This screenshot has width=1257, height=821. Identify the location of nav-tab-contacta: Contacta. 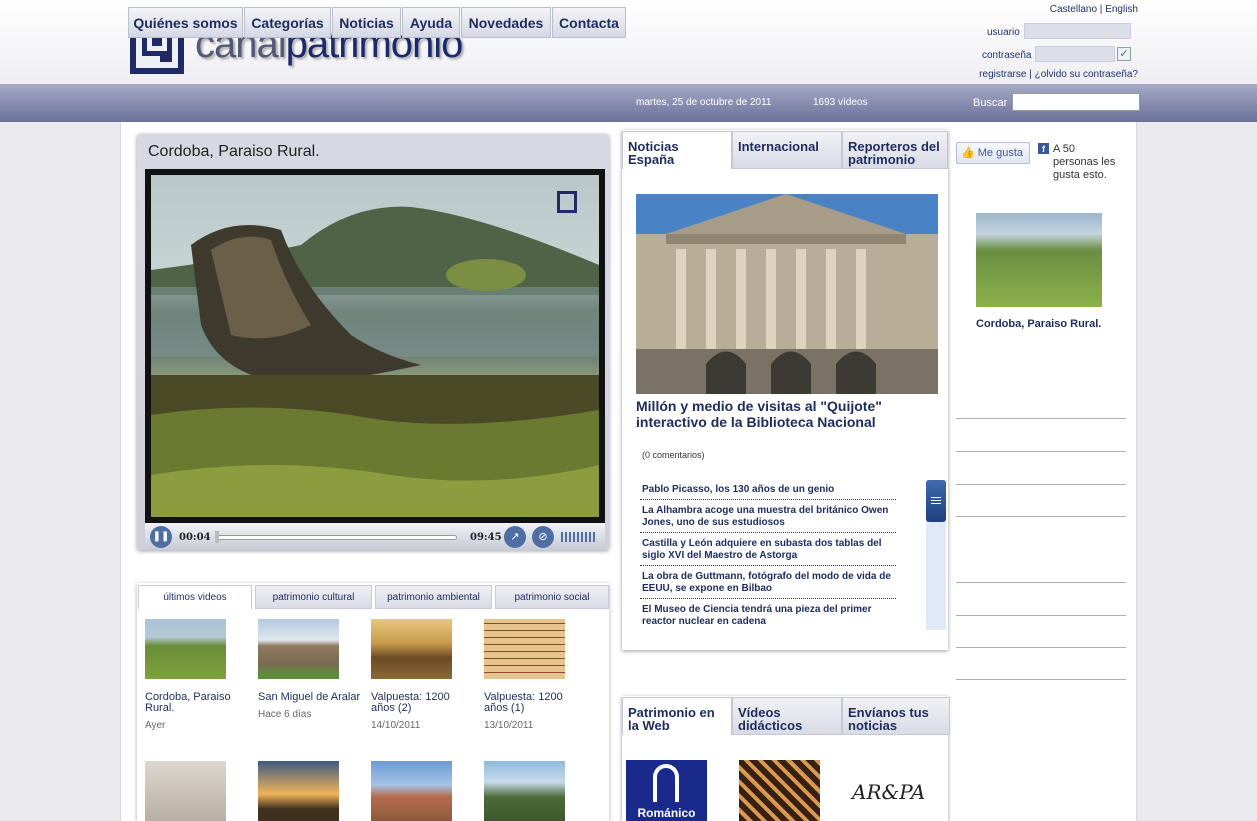
(589, 22).